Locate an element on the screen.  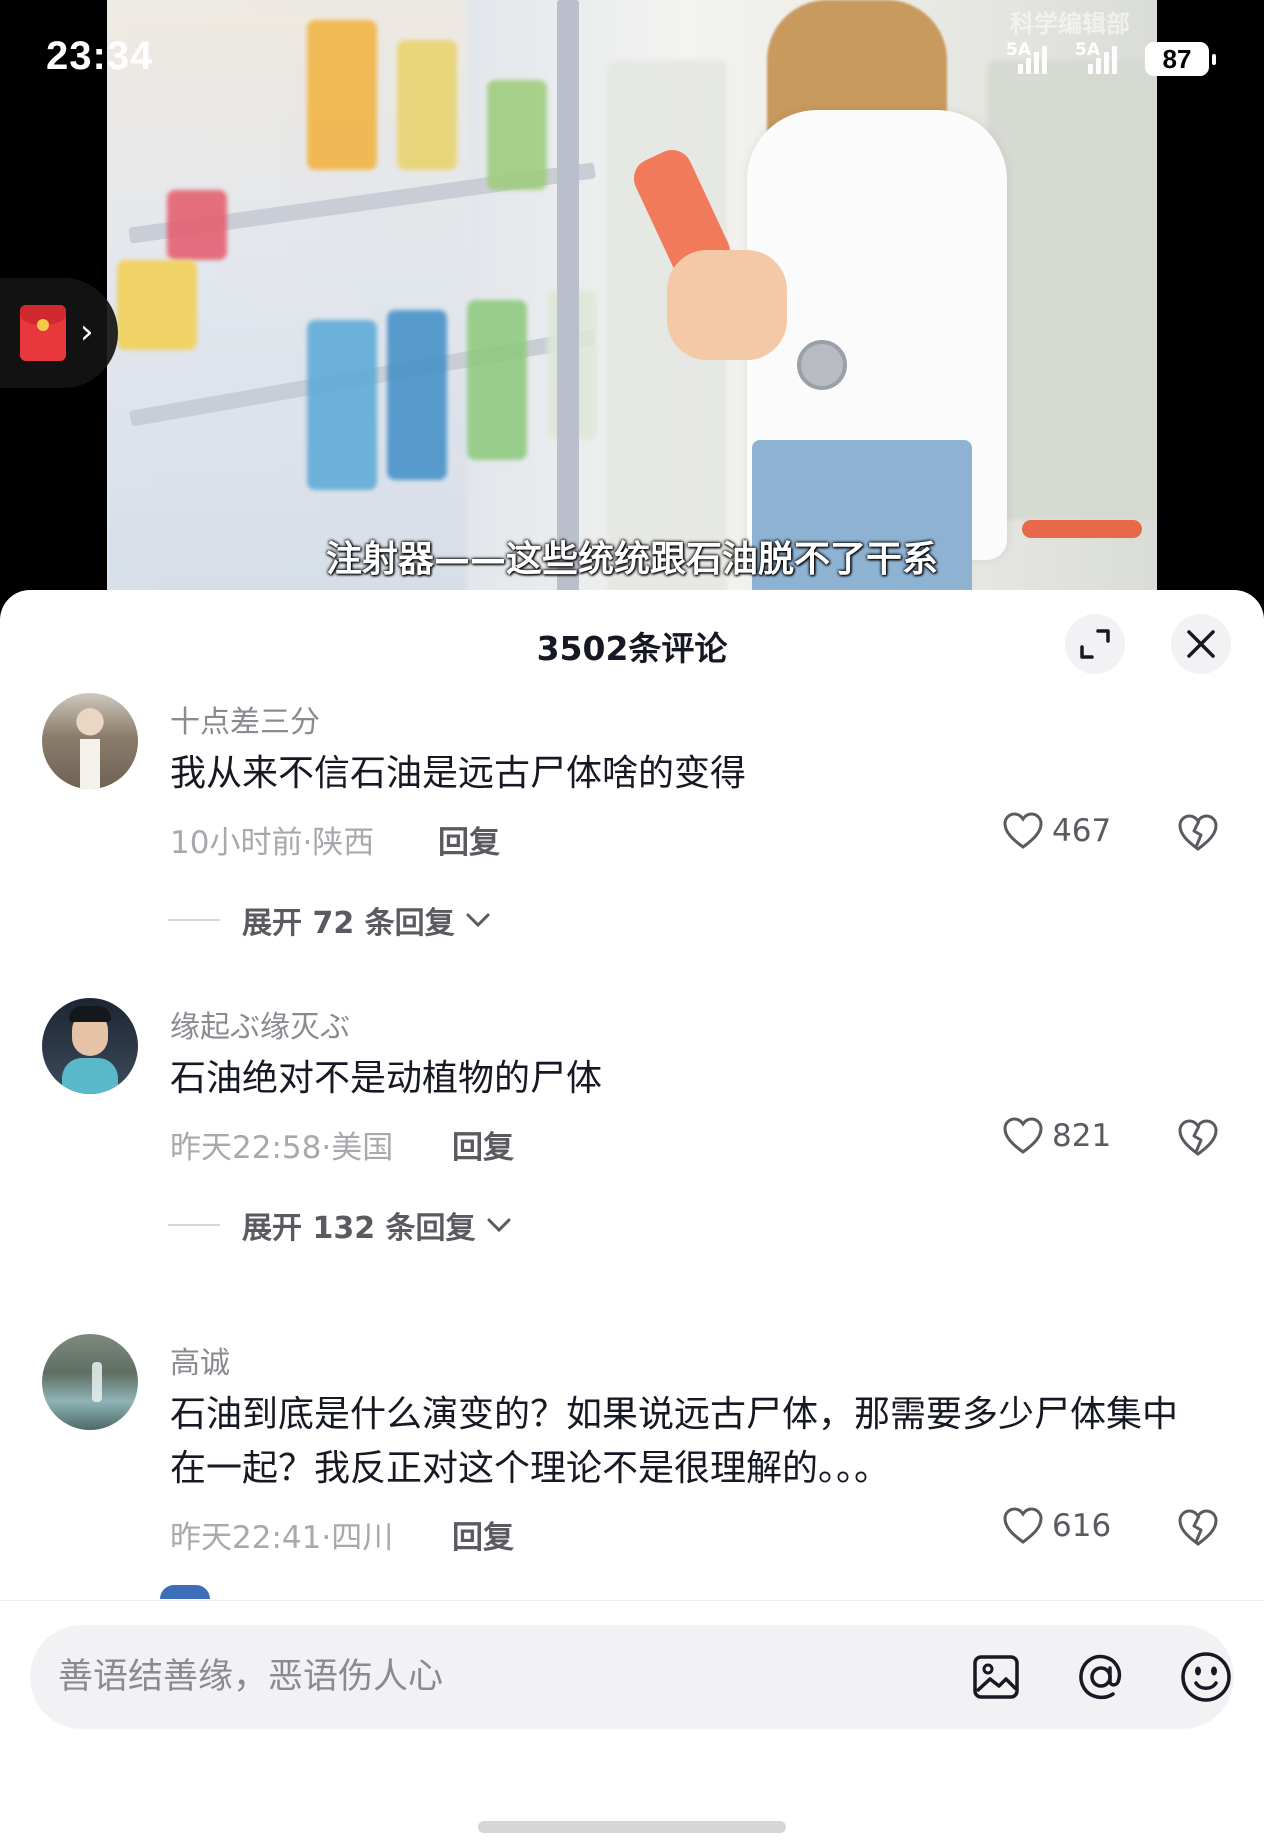
close-icon is located at coordinates (1201, 644).